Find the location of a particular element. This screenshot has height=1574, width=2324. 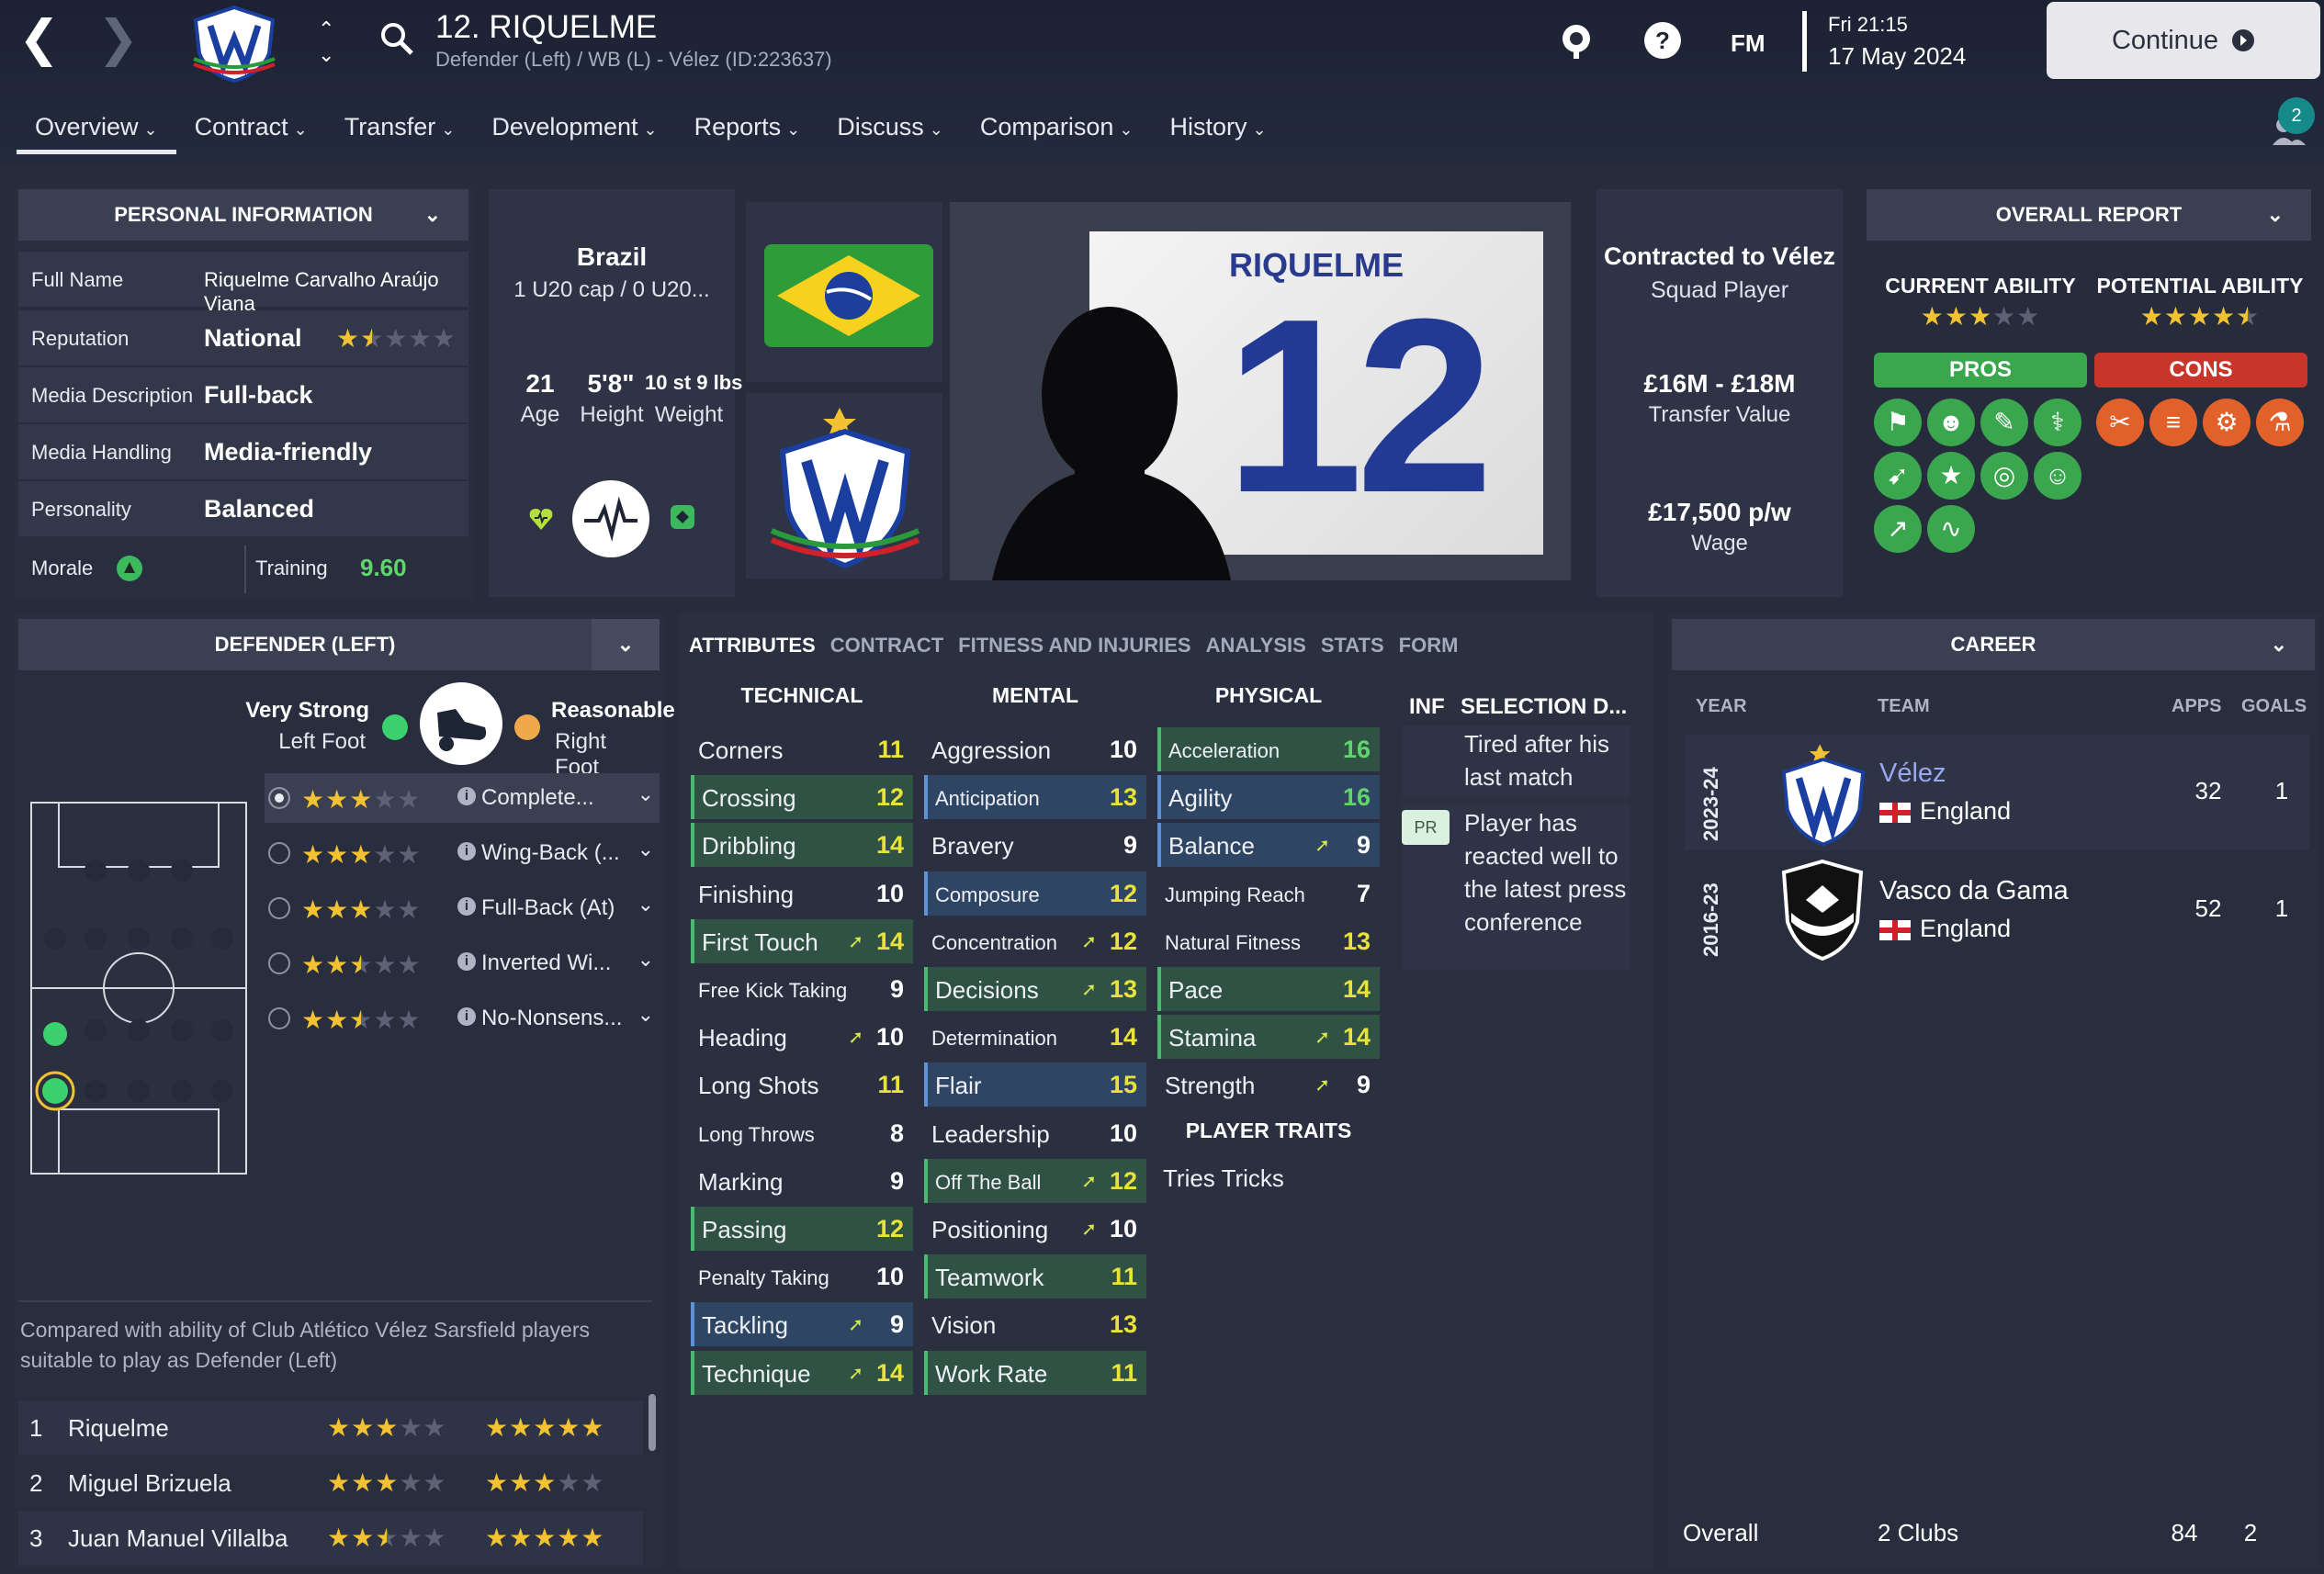

tab-stats: STATS is located at coordinates (1352, 646).